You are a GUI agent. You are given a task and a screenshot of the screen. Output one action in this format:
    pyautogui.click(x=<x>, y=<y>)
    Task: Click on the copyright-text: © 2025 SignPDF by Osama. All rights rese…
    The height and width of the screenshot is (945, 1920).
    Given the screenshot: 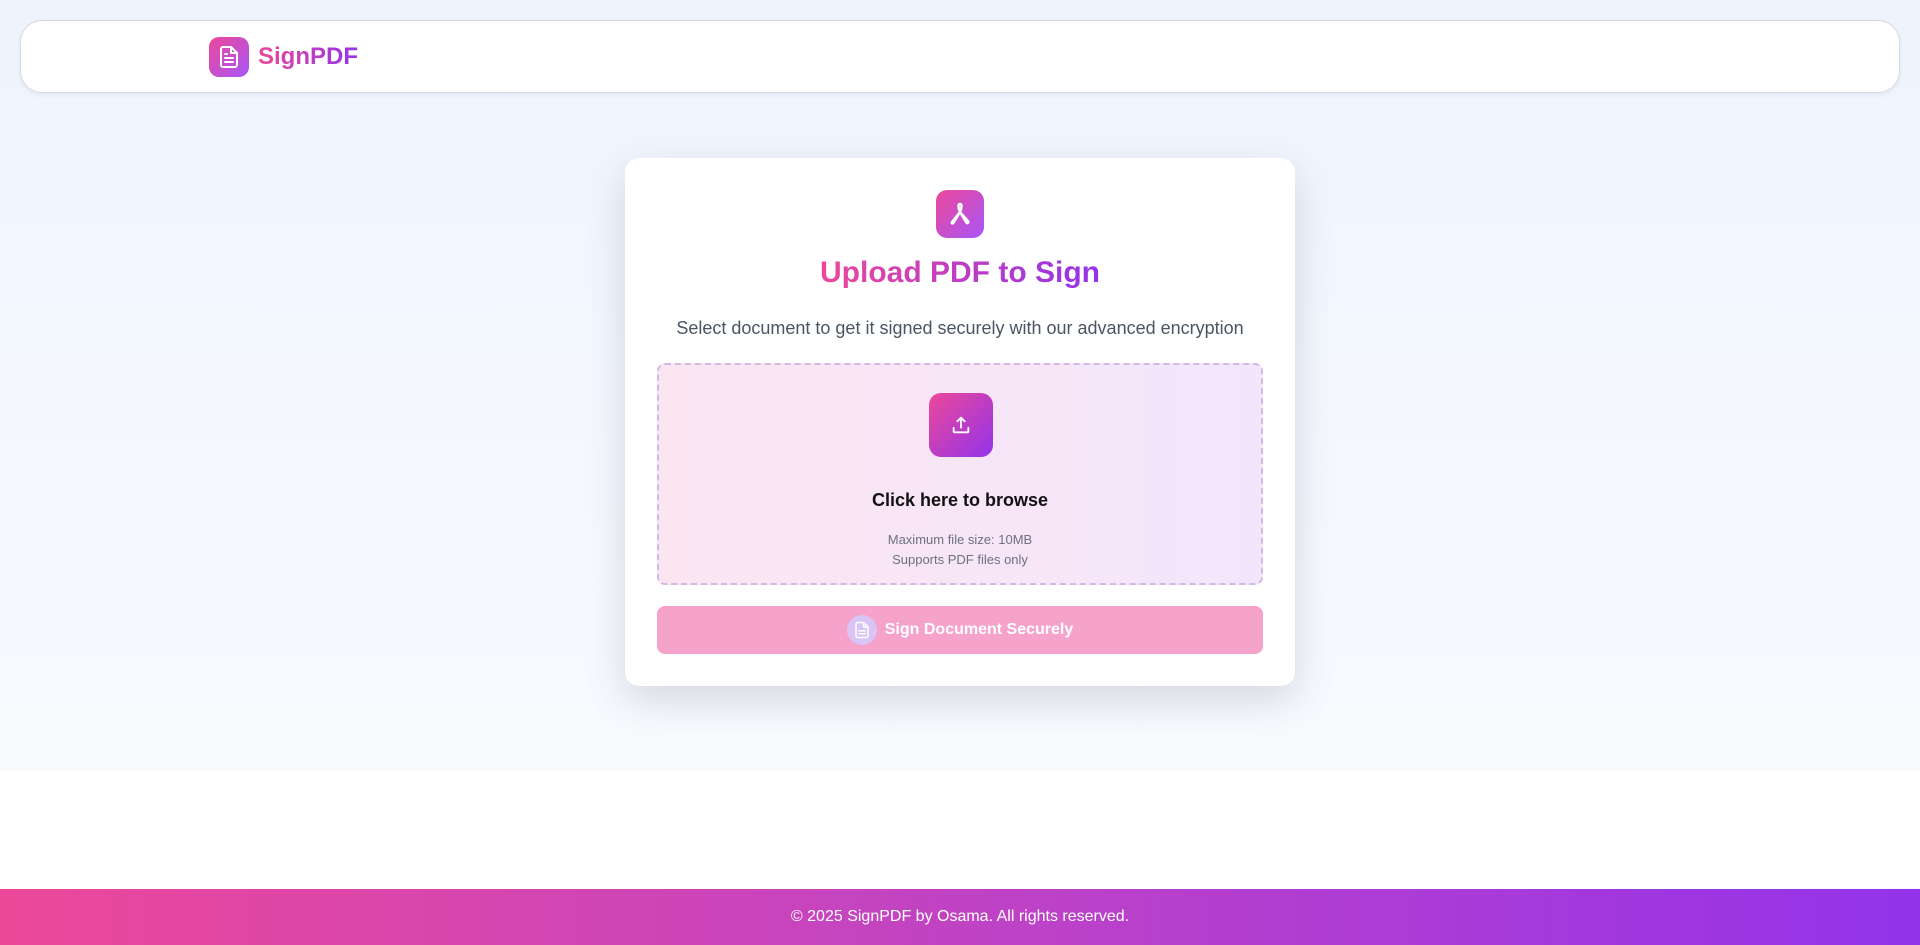 What is the action you would take?
    pyautogui.click(x=960, y=916)
    